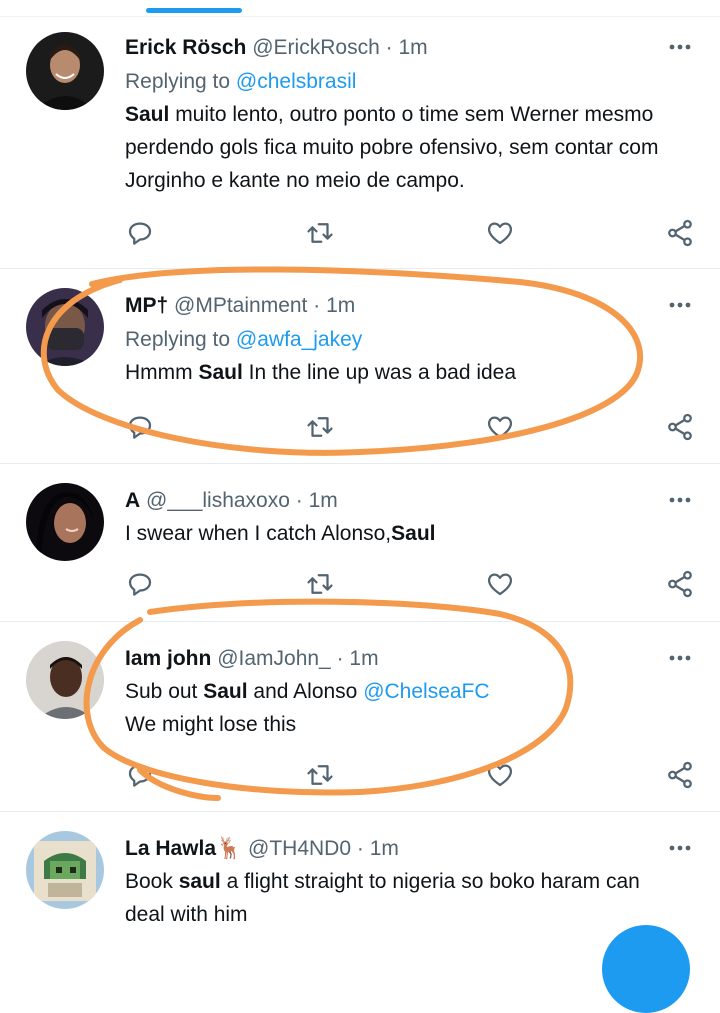 This screenshot has height=1013, width=720. Describe the element at coordinates (274, 658) in the screenshot. I see `handle: @IamJohn_` at that location.